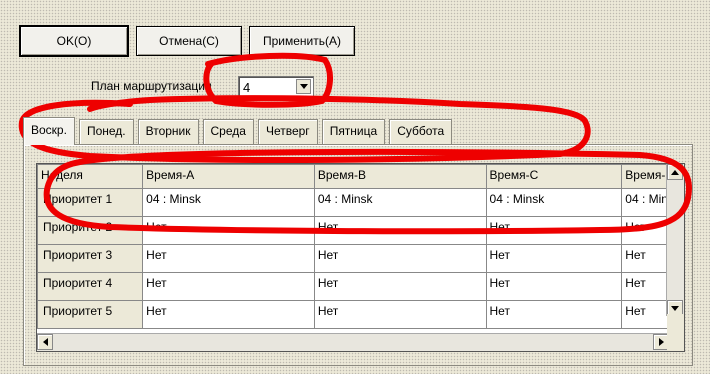 The width and height of the screenshot is (710, 374). I want to click on tab-wednesday: Среда, so click(228, 132).